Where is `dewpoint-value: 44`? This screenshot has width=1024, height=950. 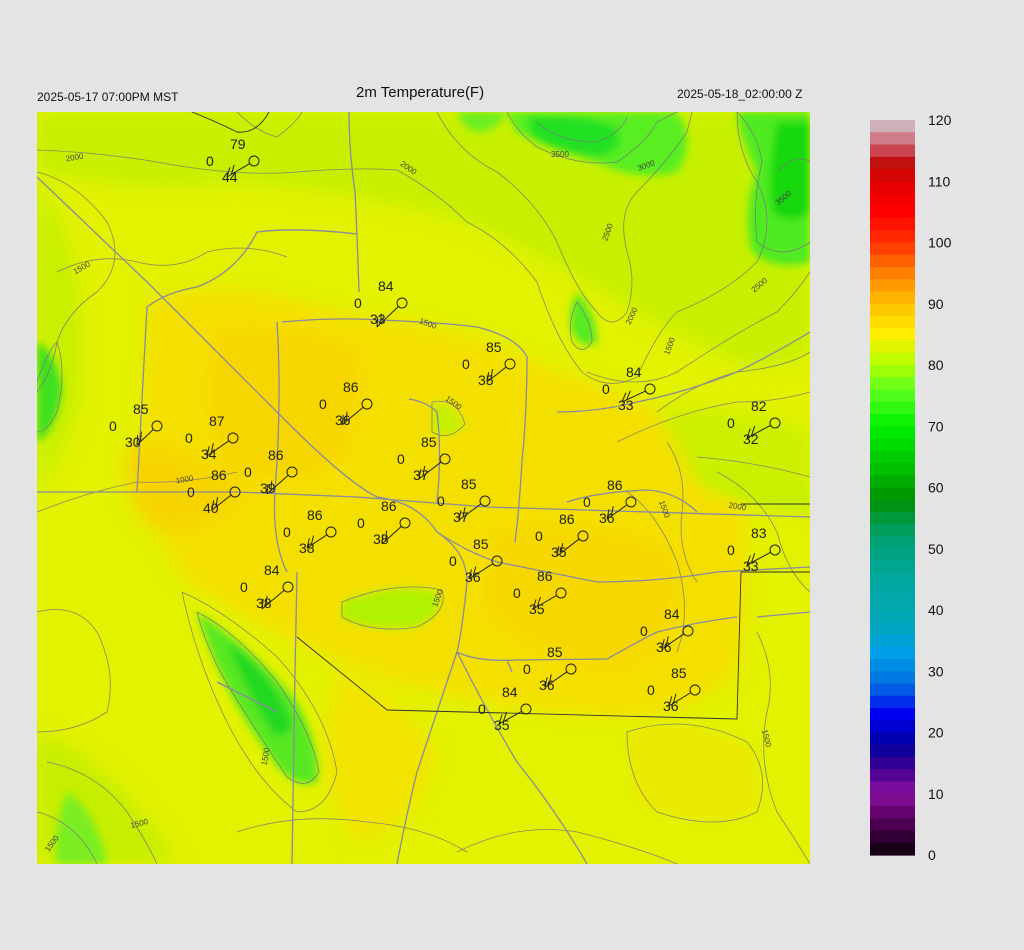 dewpoint-value: 44 is located at coordinates (230, 177).